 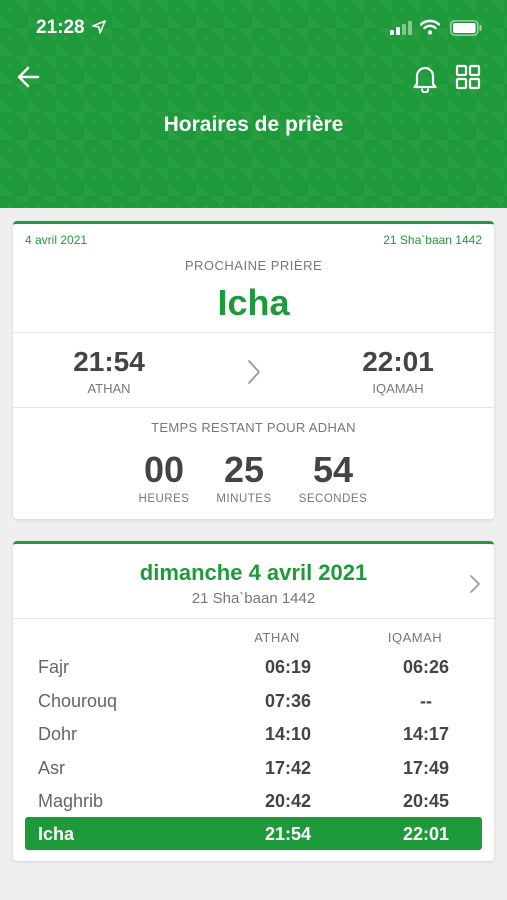 I want to click on grid-menu-icon, so click(x=468, y=77).